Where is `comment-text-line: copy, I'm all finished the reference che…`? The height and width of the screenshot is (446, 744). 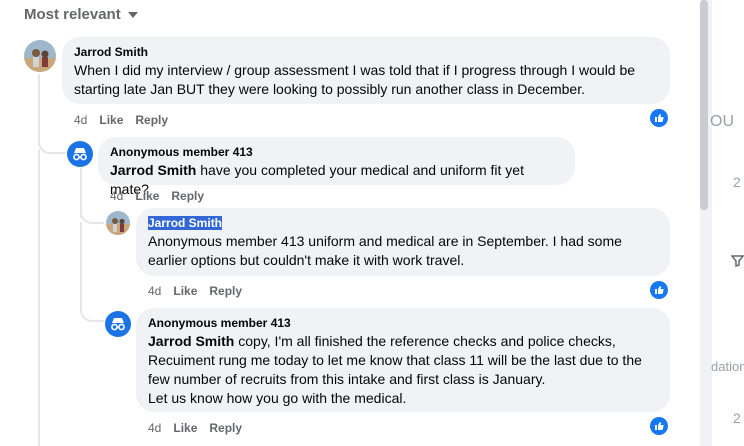 comment-text-line: copy, I'm all finished the reference che… is located at coordinates (425, 341).